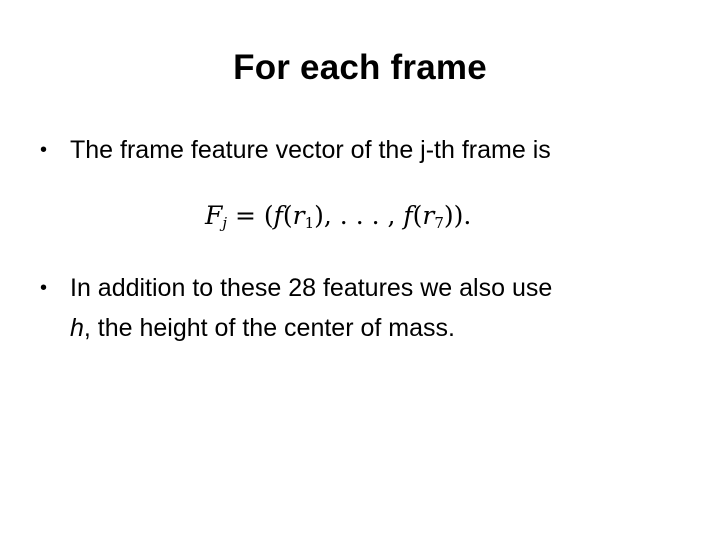 This screenshot has width=720, height=540. What do you see at coordinates (214, 215) in the screenshot?
I see `formula-lhs-var: F` at bounding box center [214, 215].